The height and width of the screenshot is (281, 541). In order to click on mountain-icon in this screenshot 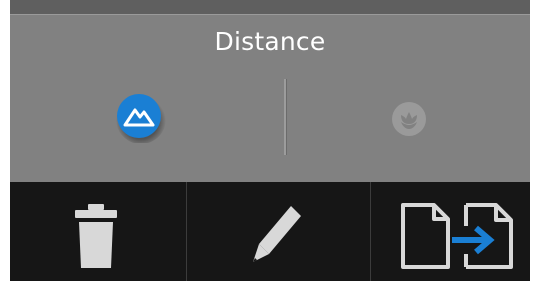, I will do `click(141, 119)`.